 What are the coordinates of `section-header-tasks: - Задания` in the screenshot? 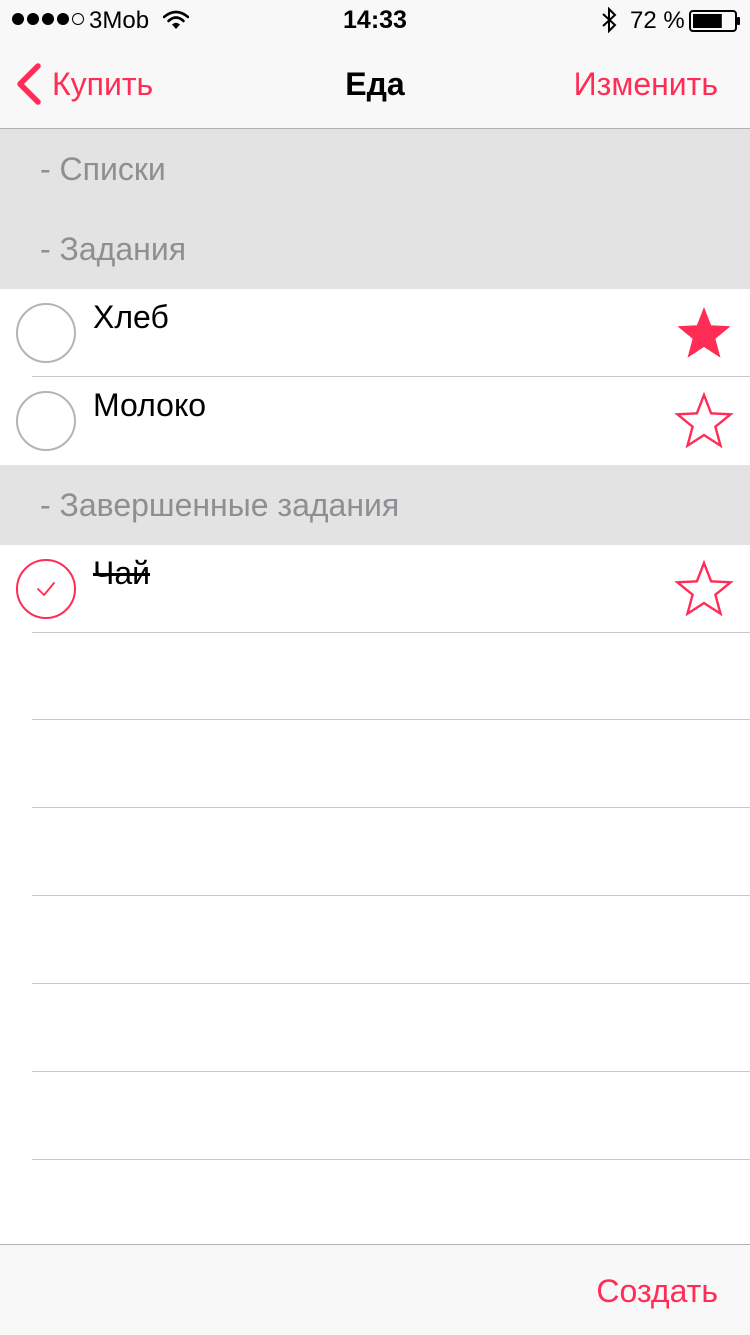 It's located at (375, 249).